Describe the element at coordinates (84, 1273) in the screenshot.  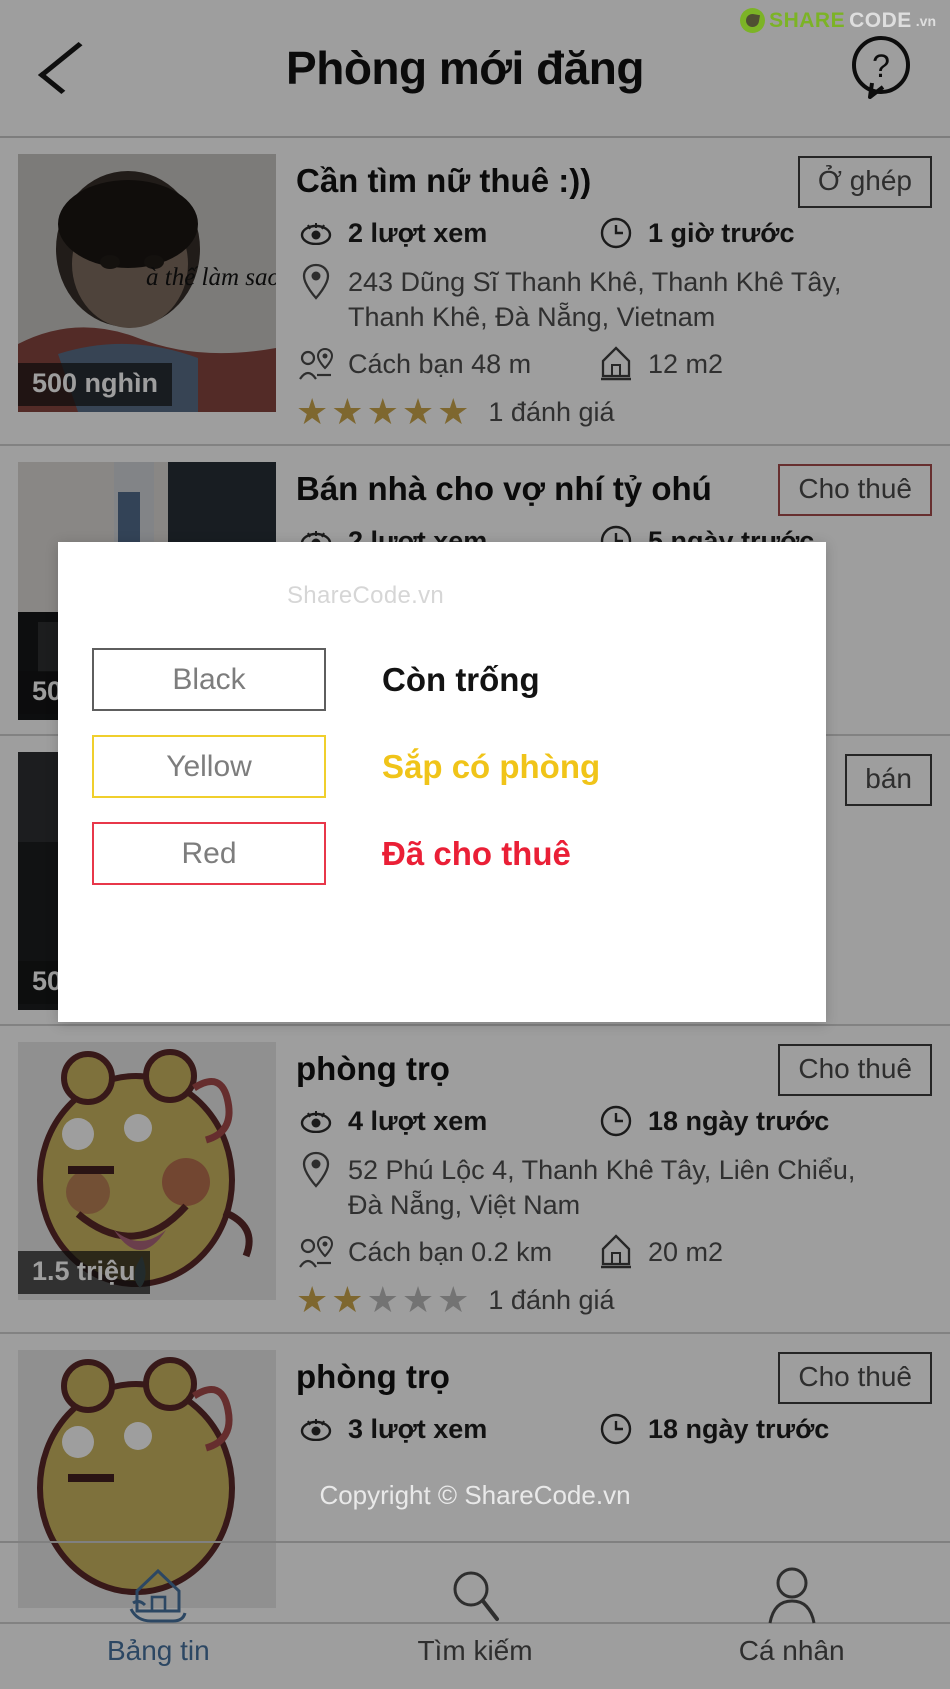
I see `price-badge: 1.5 triệu` at that location.